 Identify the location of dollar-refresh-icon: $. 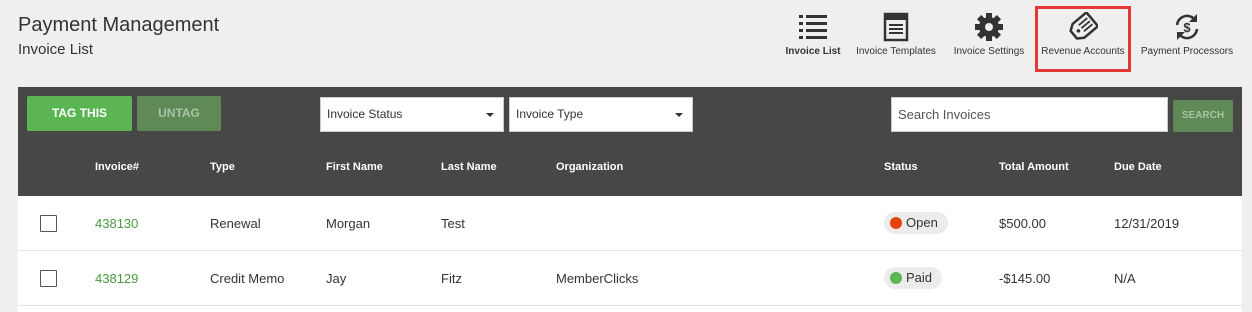
(1187, 27).